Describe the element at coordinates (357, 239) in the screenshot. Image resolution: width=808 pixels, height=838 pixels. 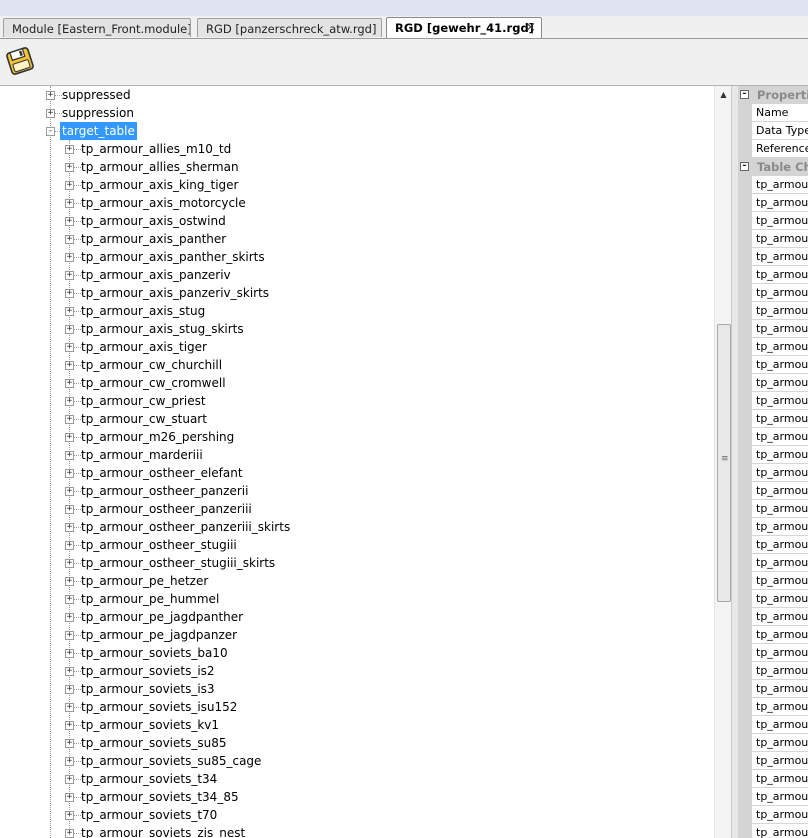
I see `tree-node: + tp_armour_axis_panther` at that location.